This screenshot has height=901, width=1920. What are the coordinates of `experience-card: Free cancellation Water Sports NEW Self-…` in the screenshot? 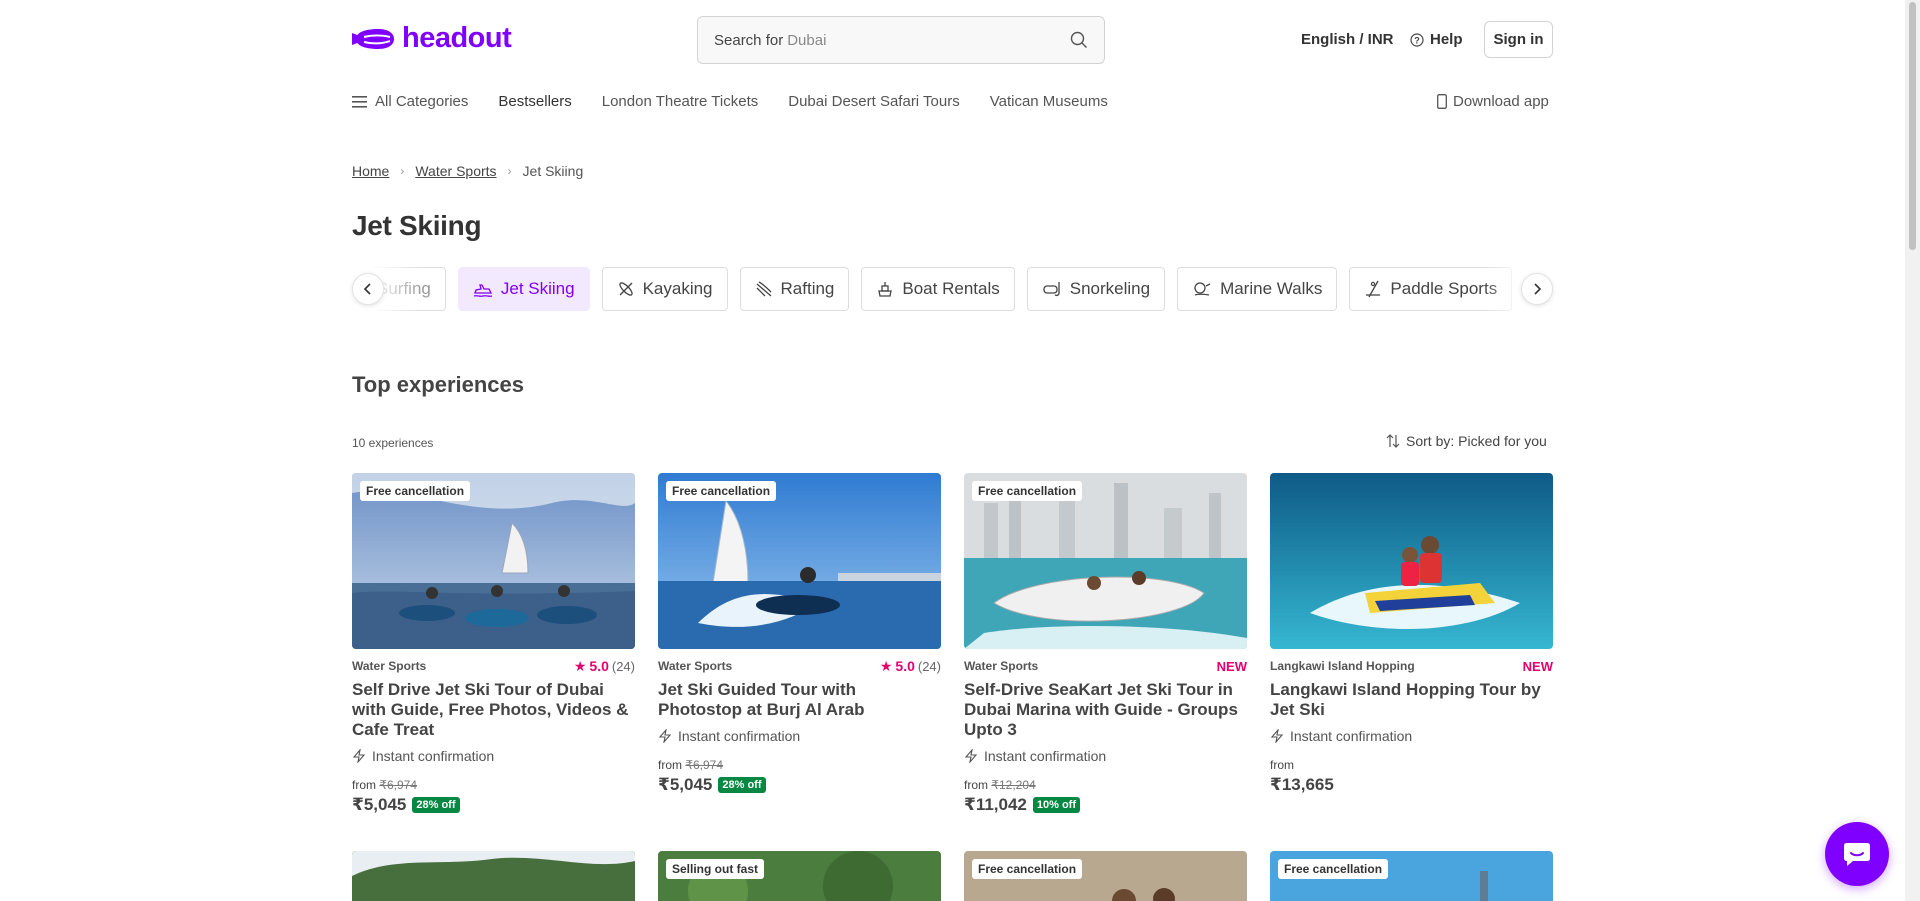 It's located at (1105, 644).